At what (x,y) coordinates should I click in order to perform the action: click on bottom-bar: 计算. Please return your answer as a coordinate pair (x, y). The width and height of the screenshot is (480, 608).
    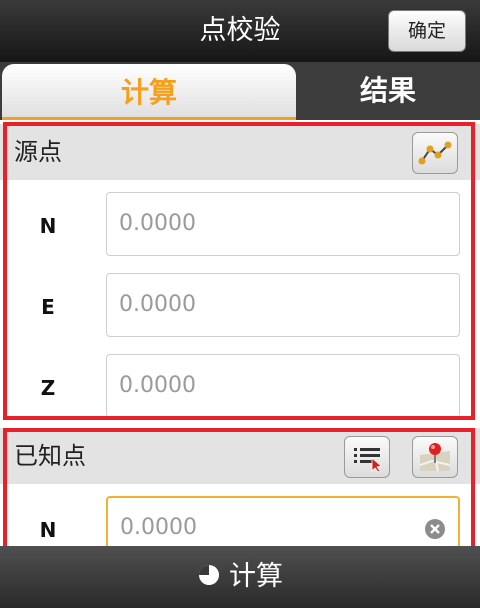
    Looking at the image, I should click on (240, 577).